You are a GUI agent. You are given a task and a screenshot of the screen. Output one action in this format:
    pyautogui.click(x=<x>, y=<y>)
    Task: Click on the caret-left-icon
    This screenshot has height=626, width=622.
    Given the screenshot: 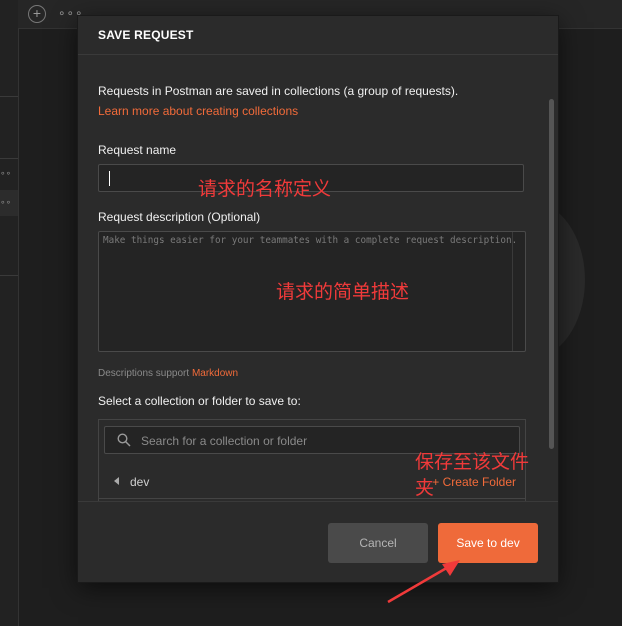 What is the action you would take?
    pyautogui.click(x=116, y=481)
    